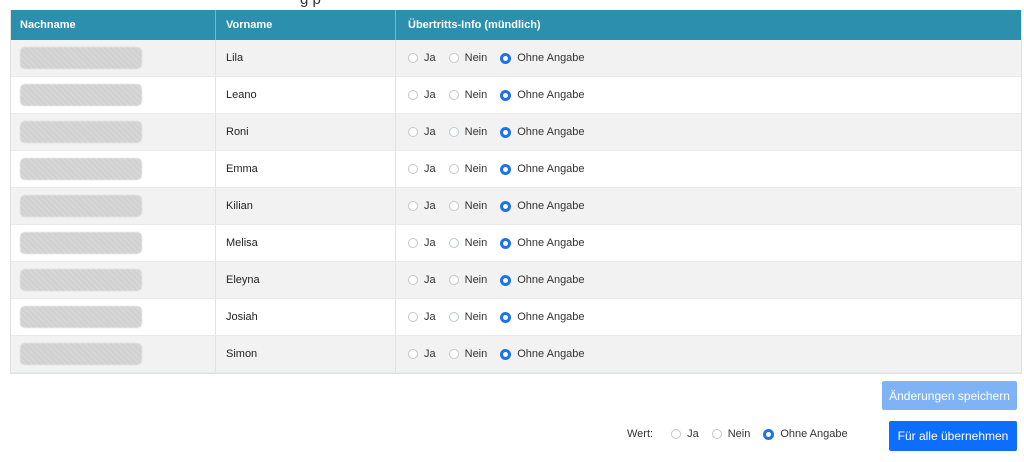 This screenshot has height=462, width=1024. What do you see at coordinates (113, 25) in the screenshot?
I see `column-header-nachname: Nachname` at bounding box center [113, 25].